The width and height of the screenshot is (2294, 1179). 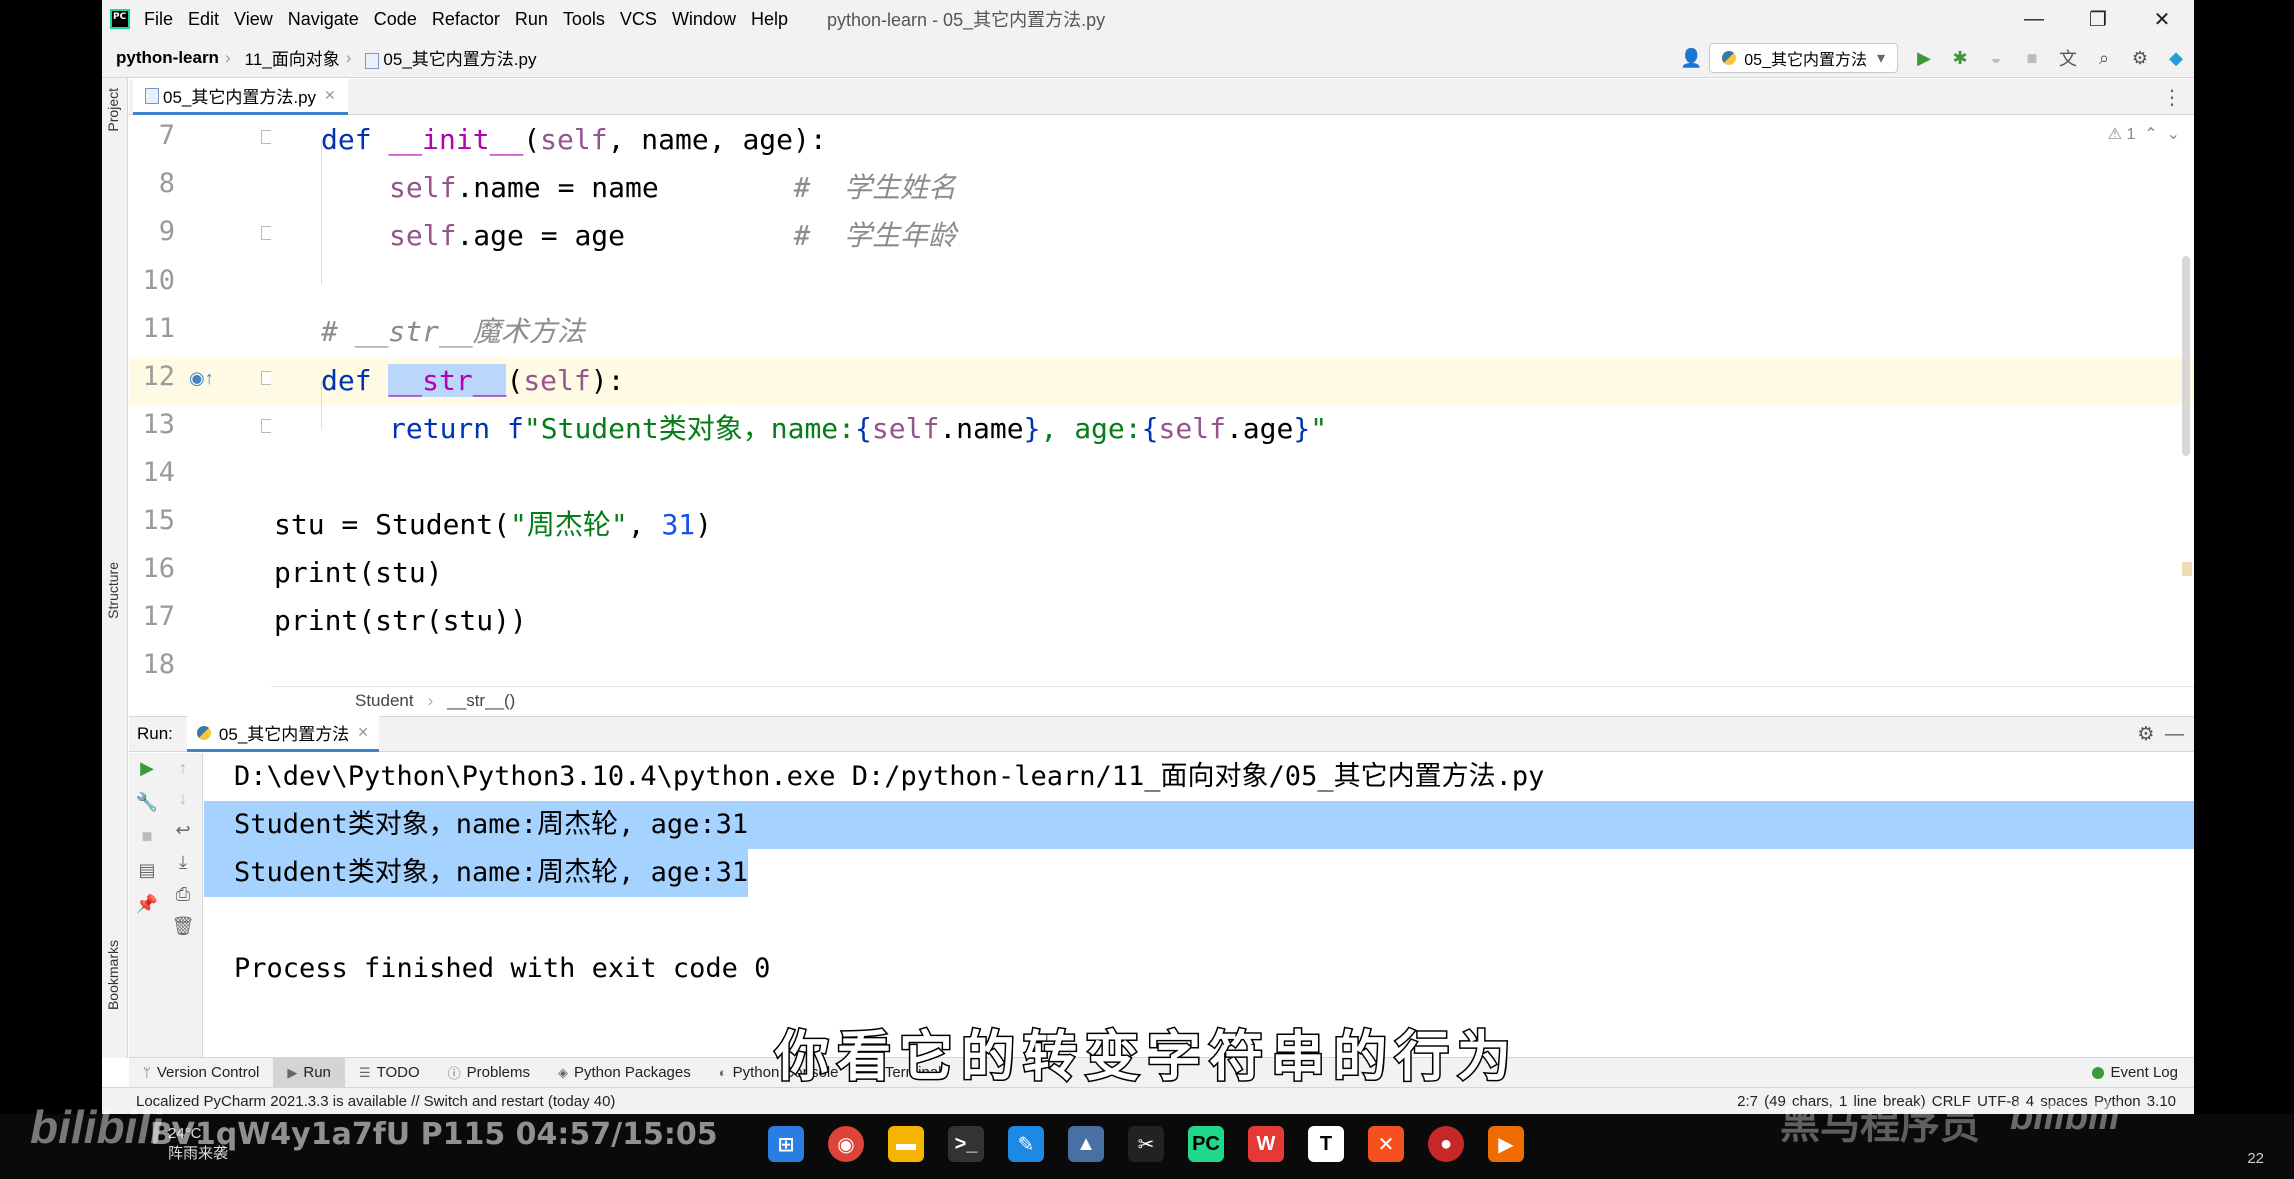 What do you see at coordinates (1161, 734) in the screenshot?
I see `run-panel-header: Run: 05_其它内置方法 ✕ ⚙ —` at bounding box center [1161, 734].